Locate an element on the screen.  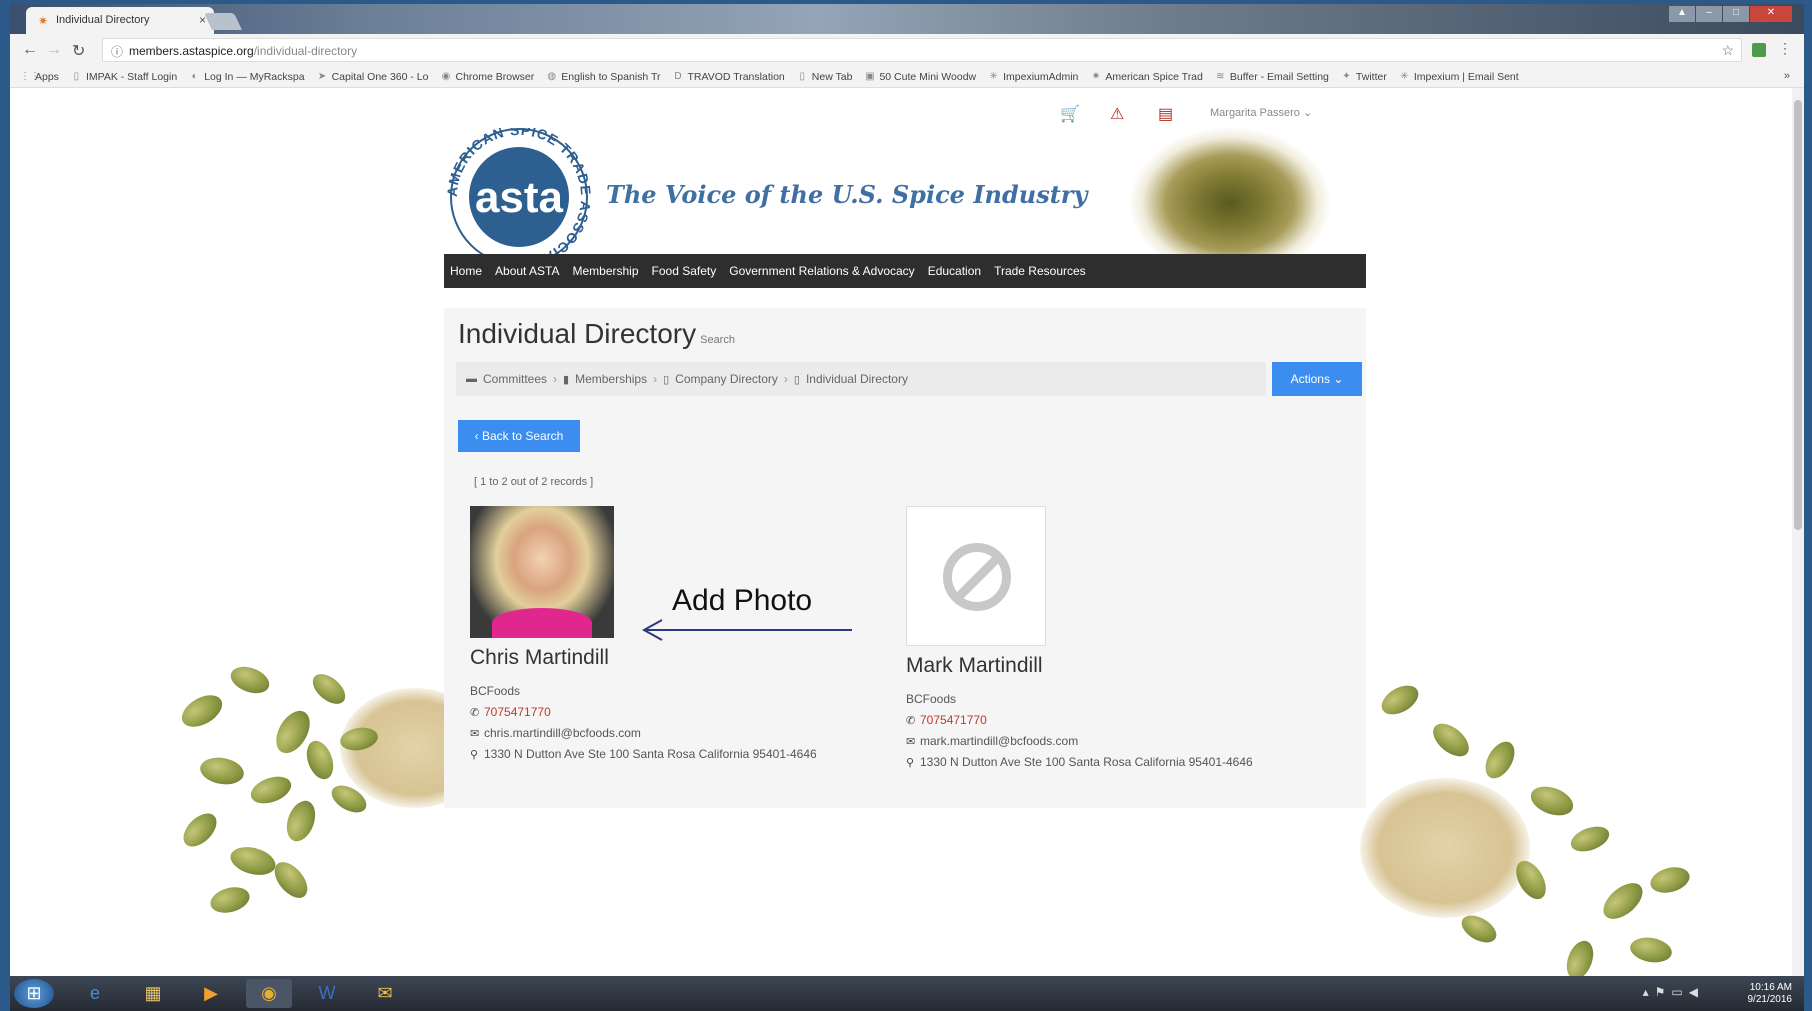
pinterest-icon: ▣ is located at coordinates (870, 76).